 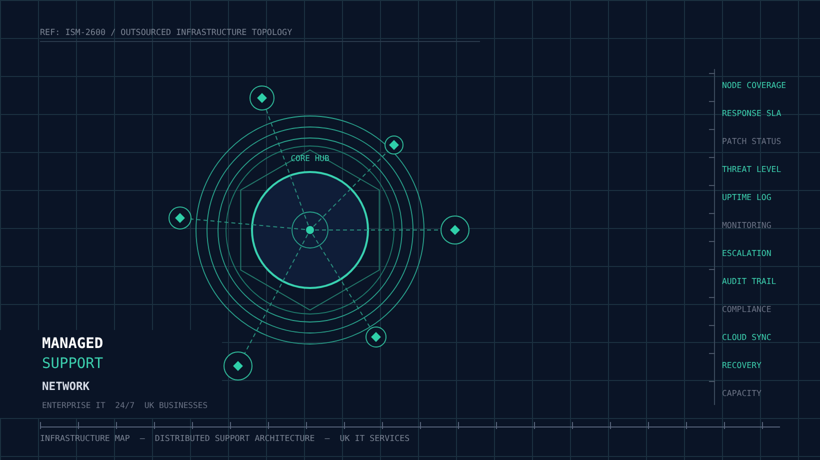 I want to click on metric-label: COMPLIANCE, so click(x=747, y=309).